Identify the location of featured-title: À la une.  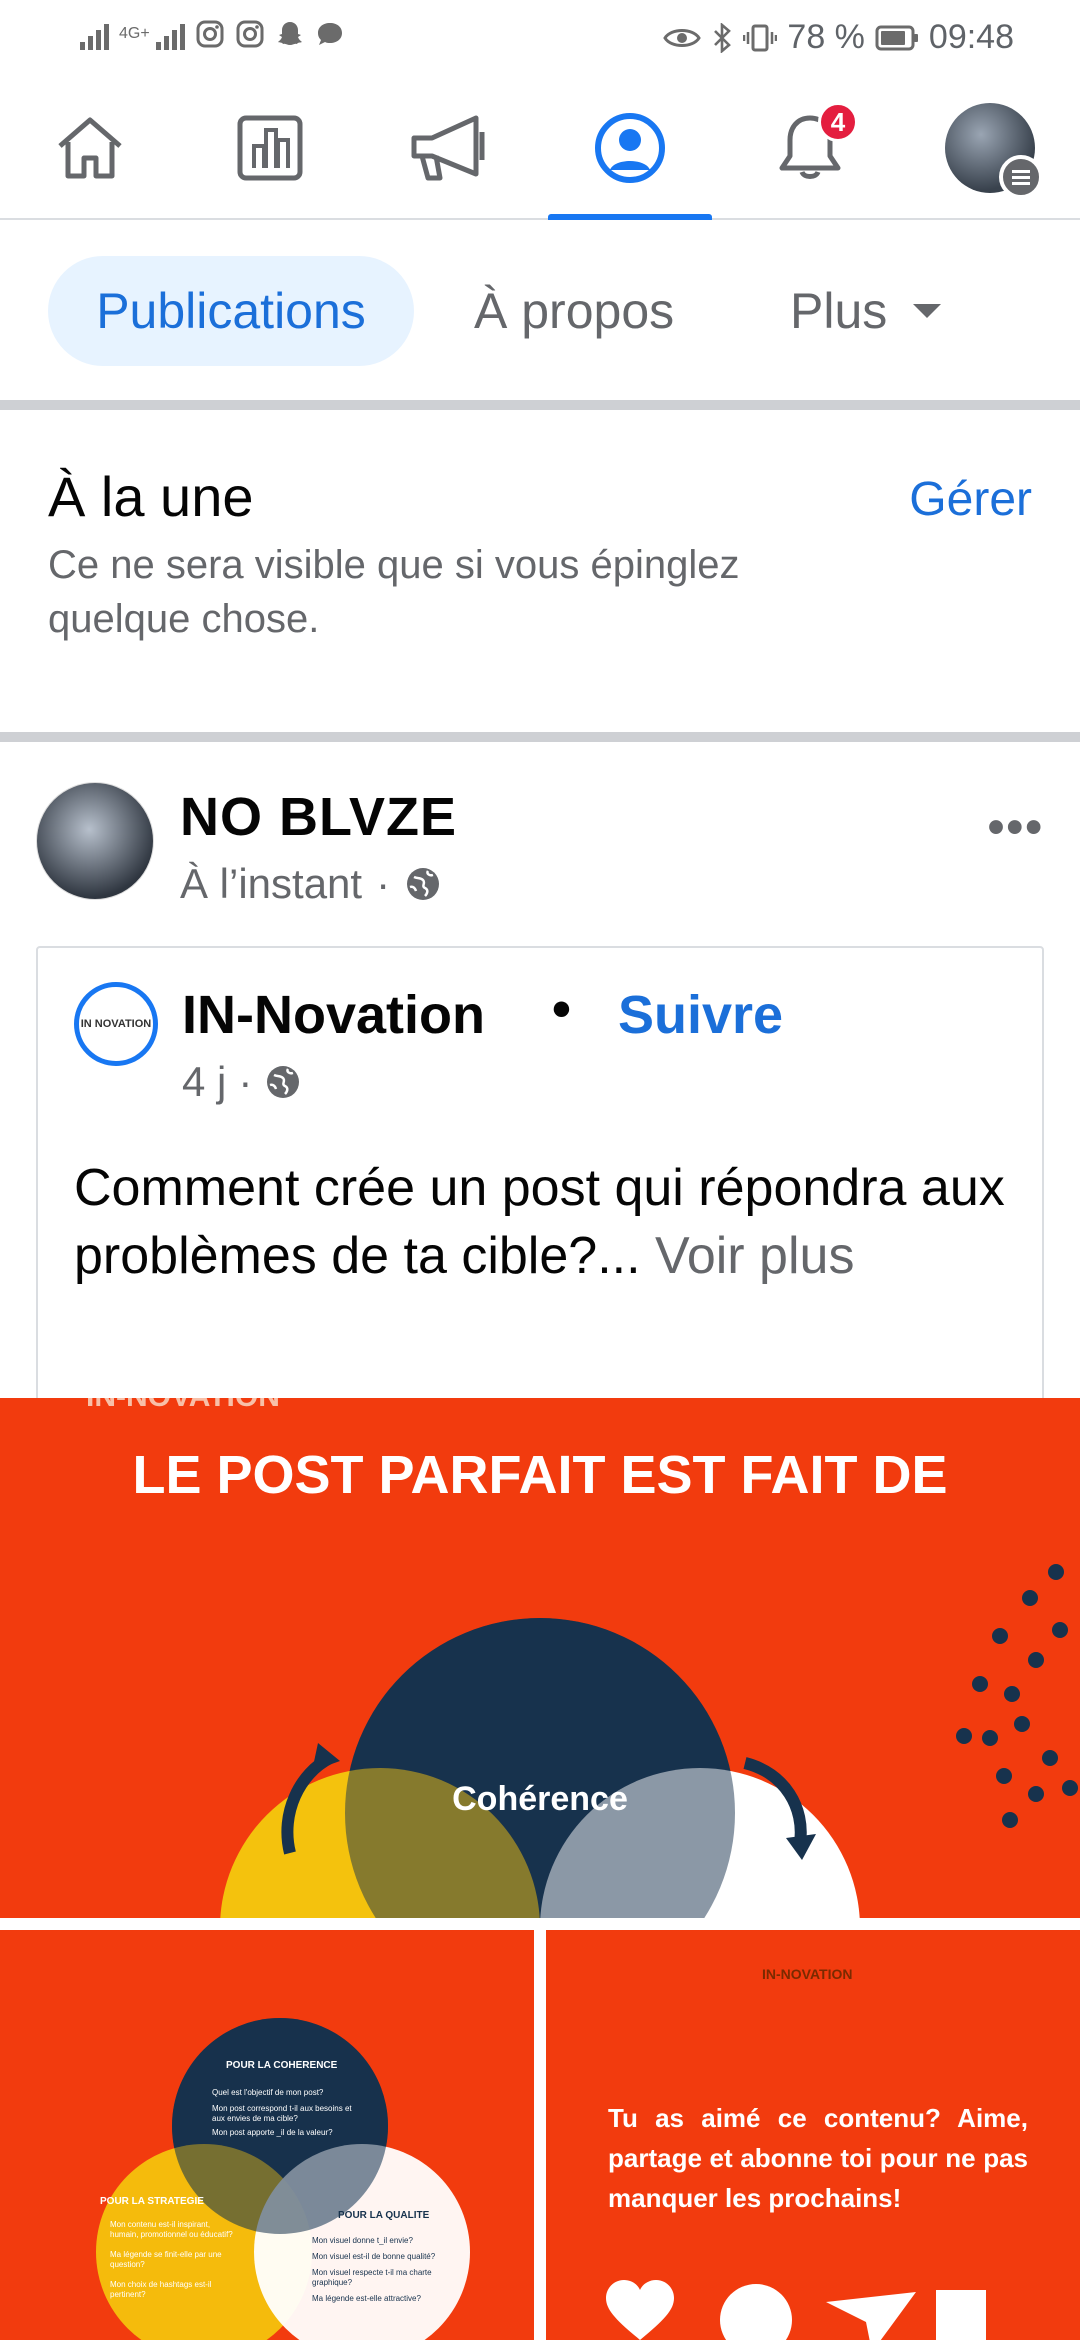
(151, 496).